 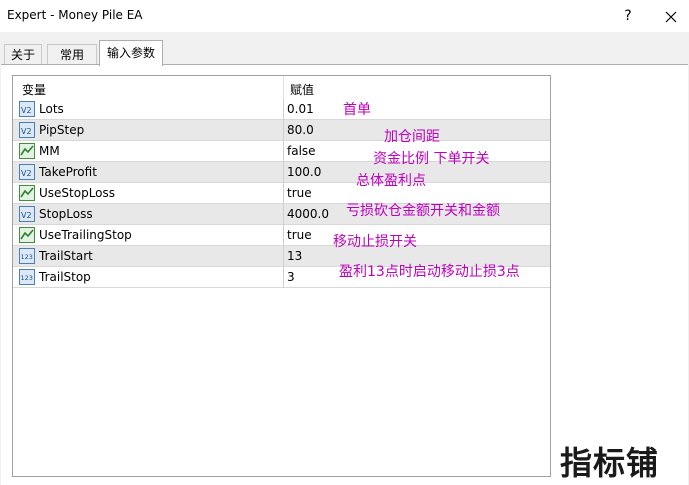 What do you see at coordinates (308, 214) in the screenshot?
I see `parameter-value: 4000.0` at bounding box center [308, 214].